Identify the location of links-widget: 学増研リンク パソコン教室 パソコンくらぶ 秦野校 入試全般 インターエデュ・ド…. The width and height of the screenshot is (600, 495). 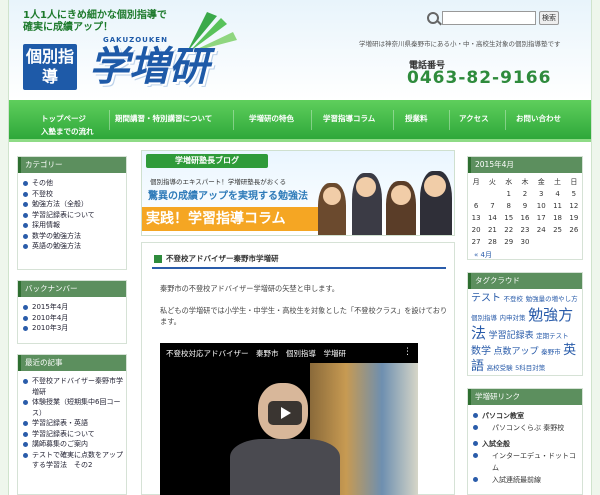
(525, 441).